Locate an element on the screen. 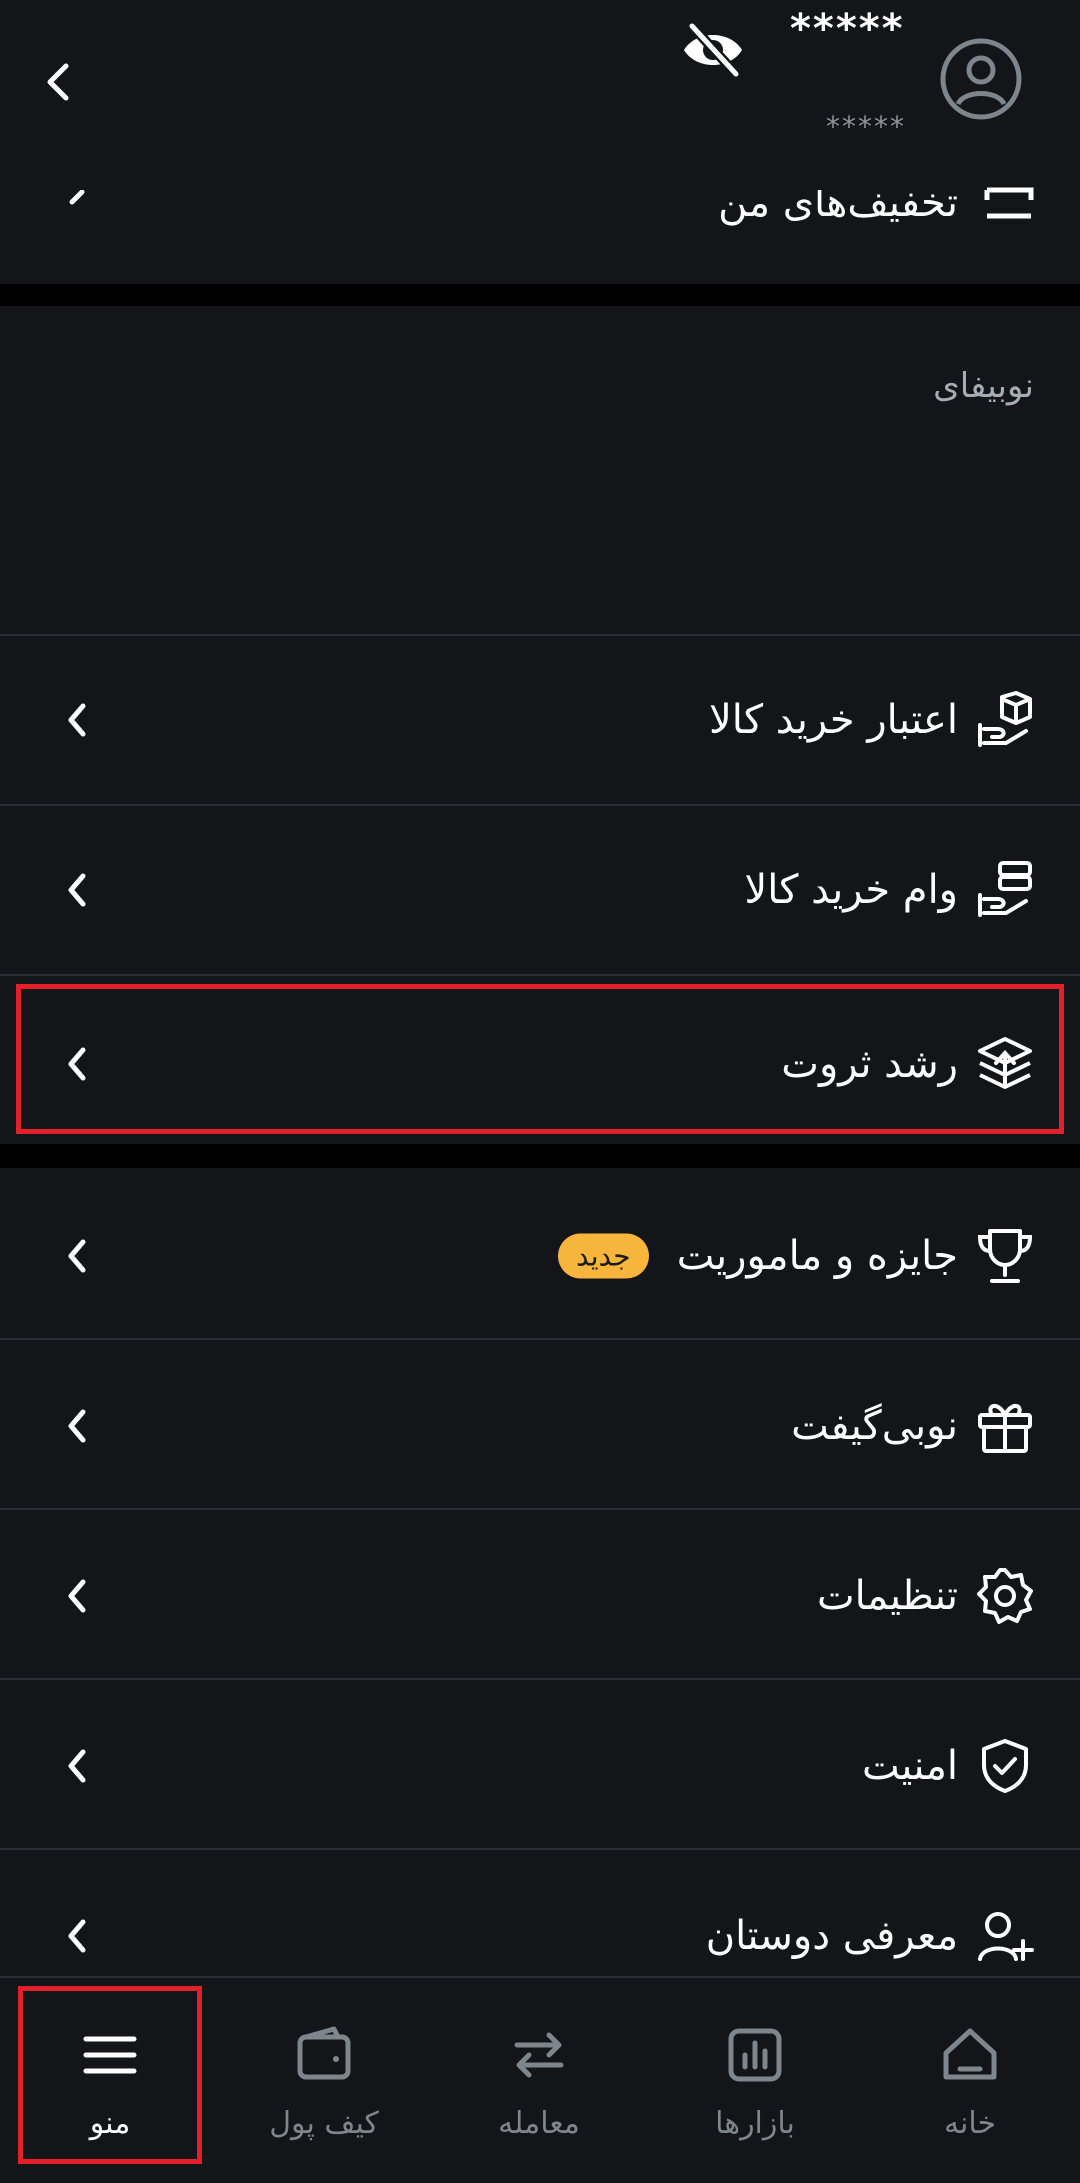  nav-label: معامله is located at coordinates (539, 2123).